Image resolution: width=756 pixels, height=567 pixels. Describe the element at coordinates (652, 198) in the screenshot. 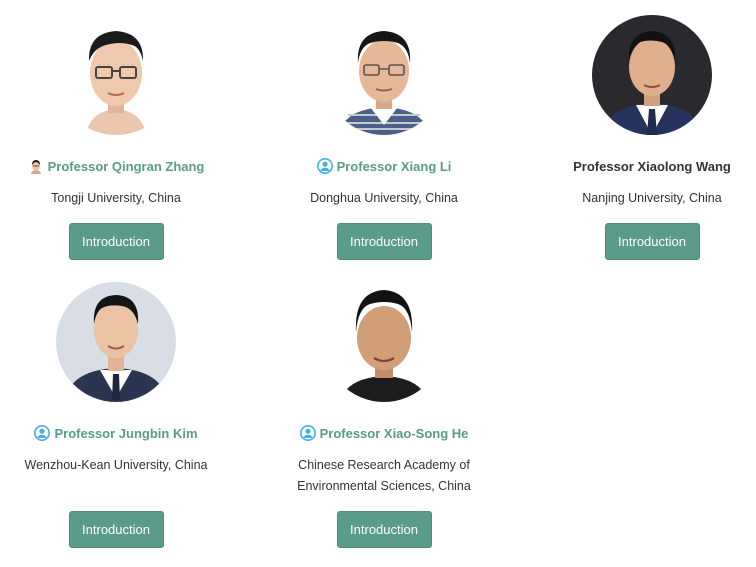

I see `speaker-affiliation: Nanjing University, China` at that location.